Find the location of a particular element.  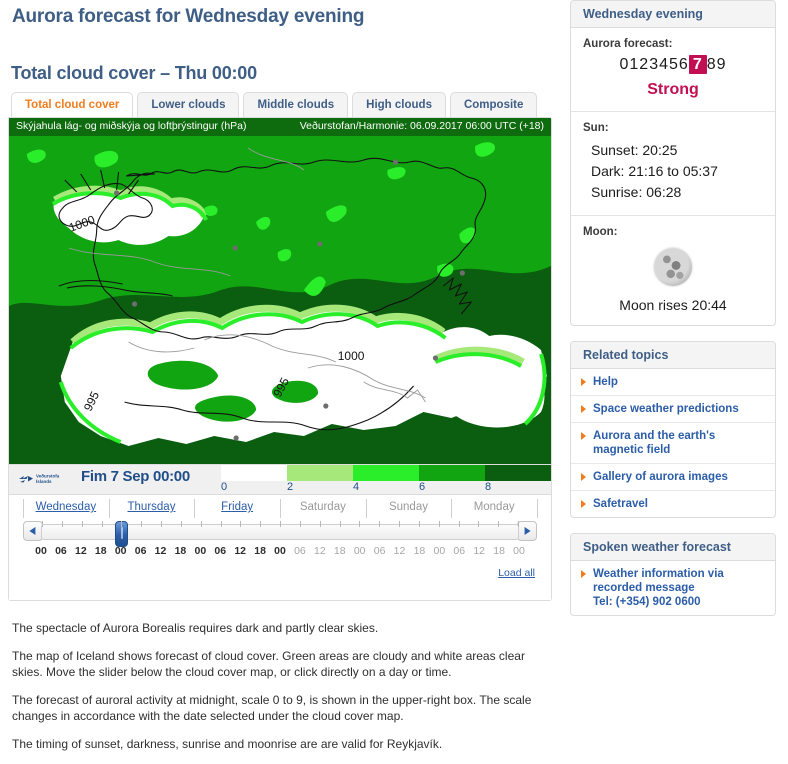

page-title: Aurora forecast for Wednesday evening is located at coordinates (188, 16).